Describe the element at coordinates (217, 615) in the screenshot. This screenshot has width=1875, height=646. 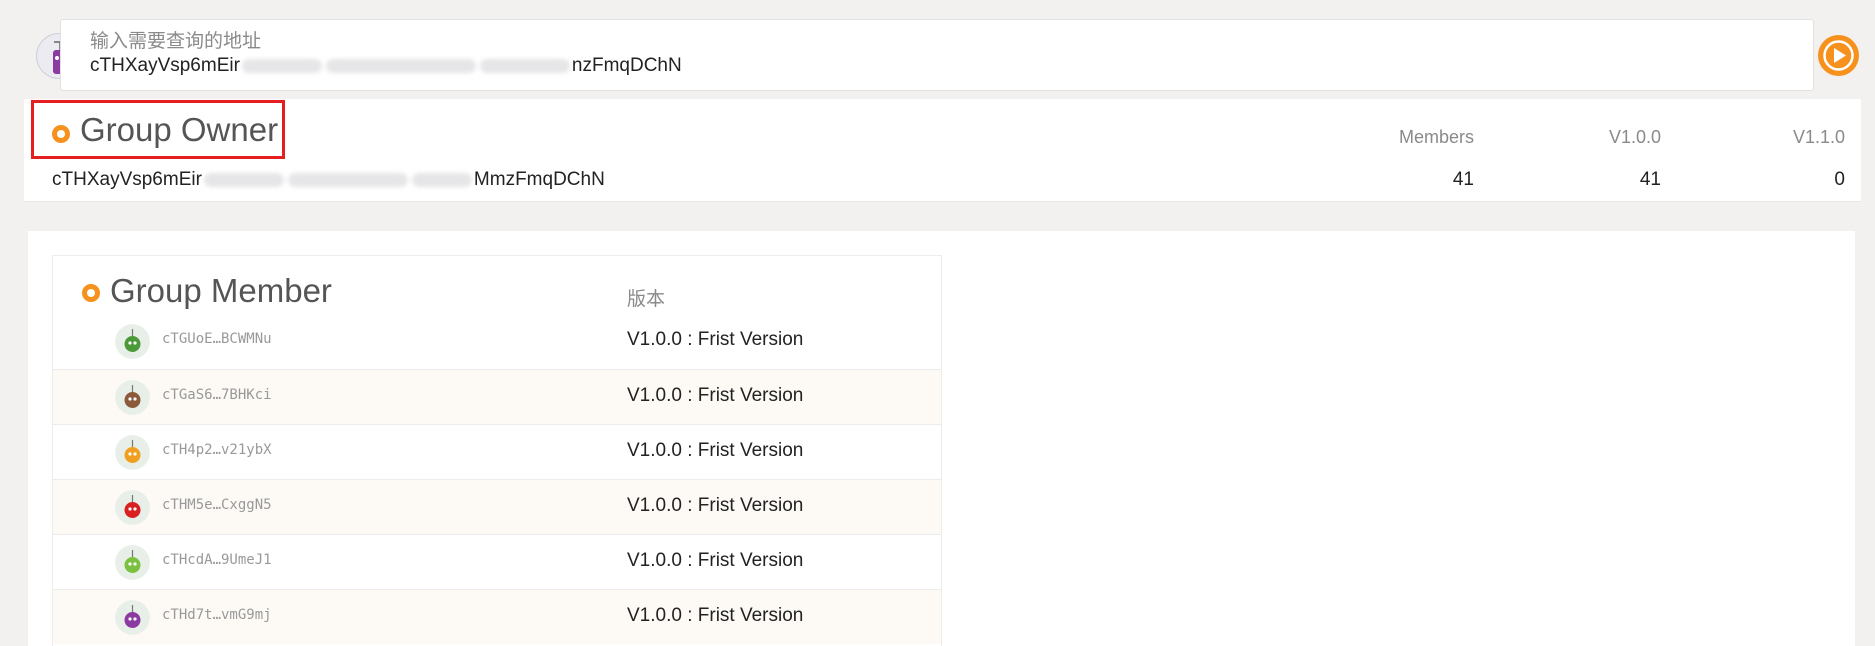
I see `member-address: cTHd7t…vmG9mj` at that location.